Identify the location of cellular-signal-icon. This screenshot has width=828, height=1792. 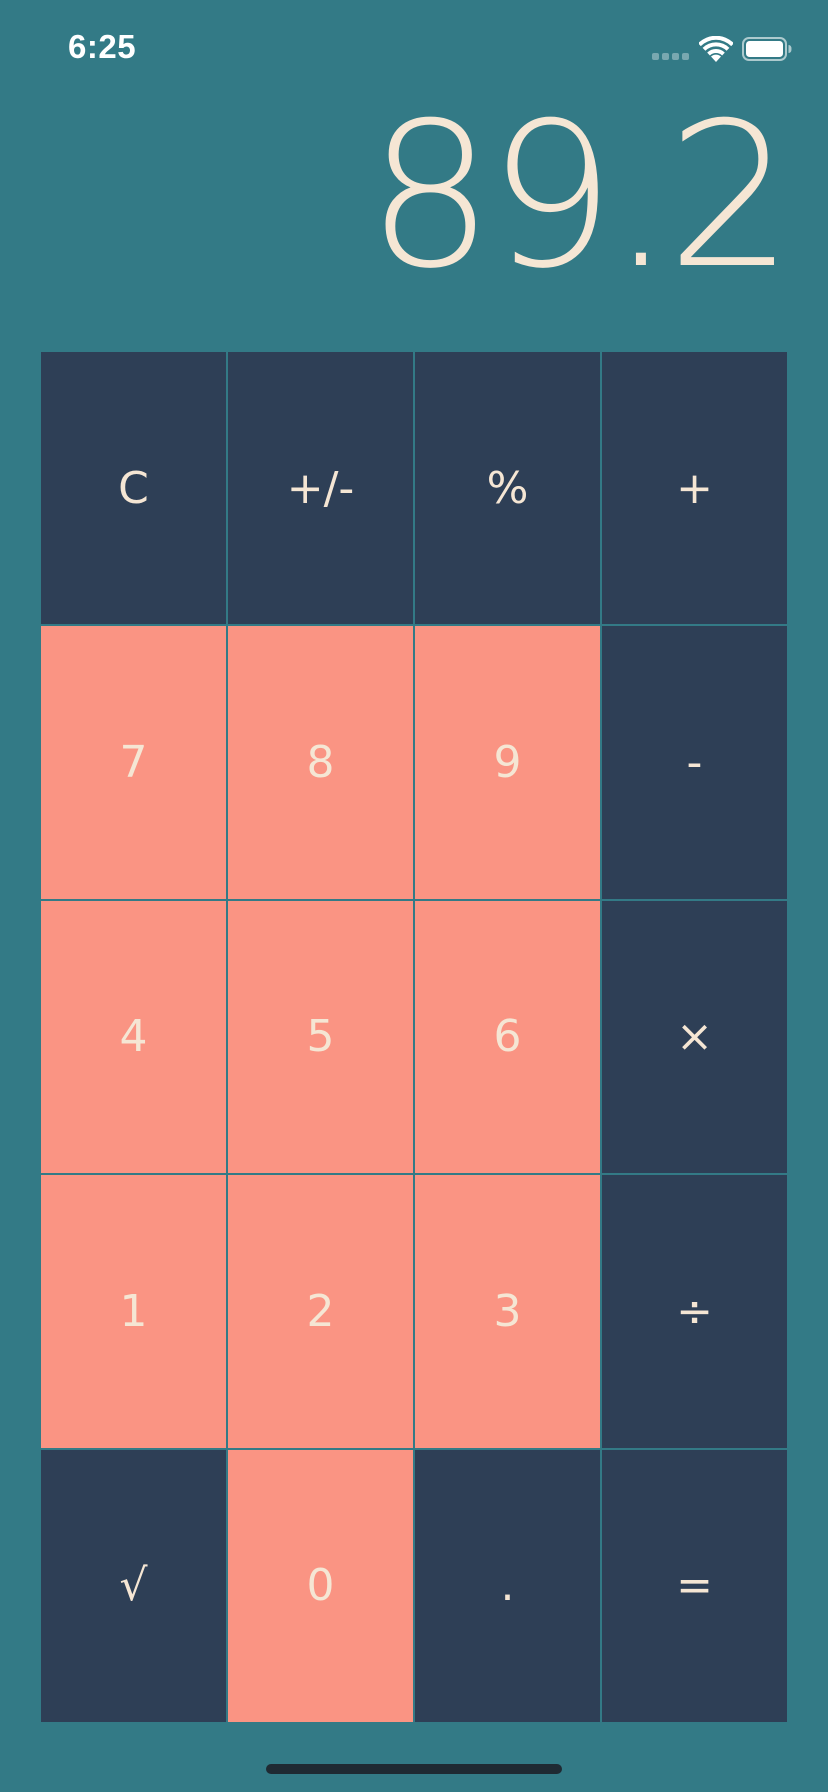
(672, 57).